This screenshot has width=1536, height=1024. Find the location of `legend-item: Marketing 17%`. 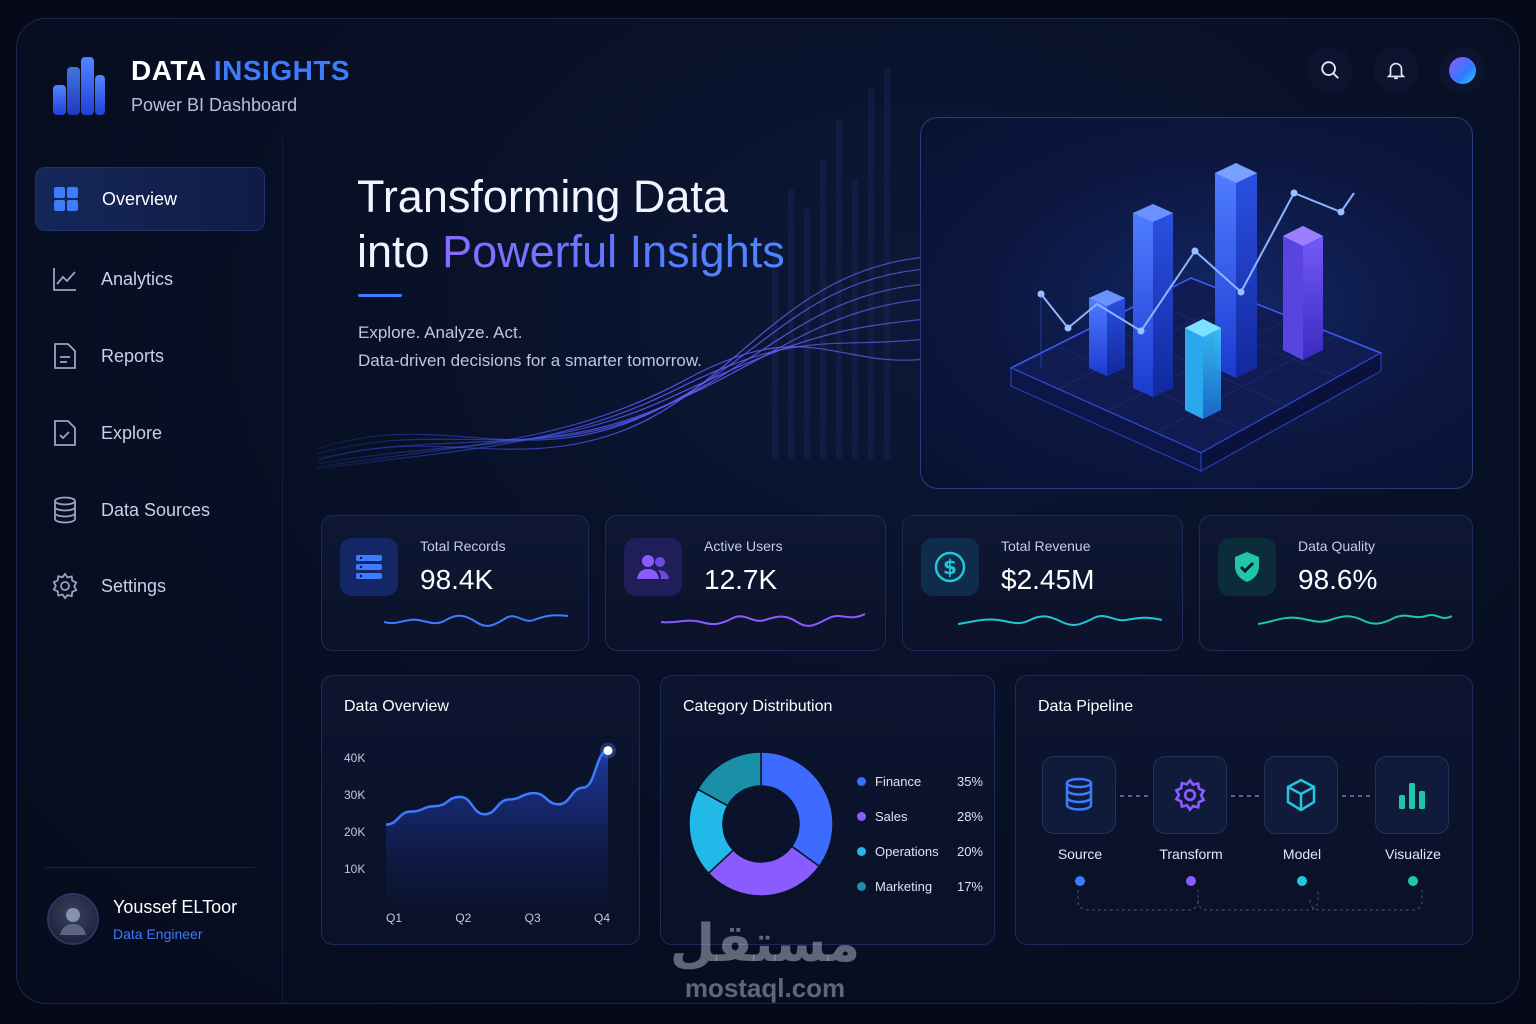

legend-item: Marketing 17% is located at coordinates (920, 886).